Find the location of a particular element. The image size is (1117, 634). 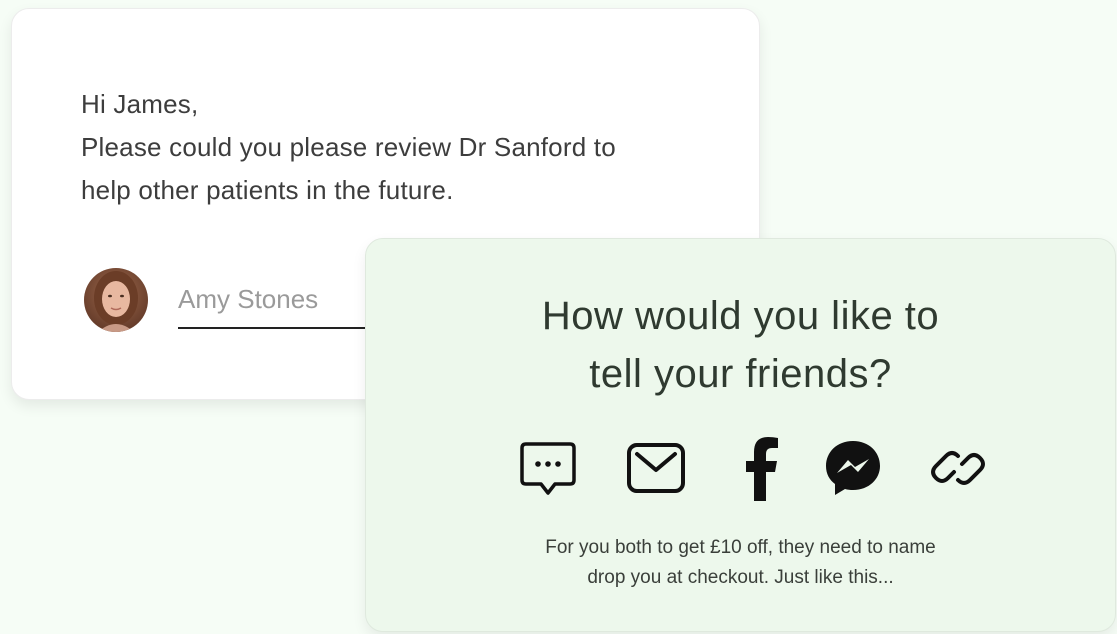

message-line-2: help other patients in the future. is located at coordinates (267, 190).